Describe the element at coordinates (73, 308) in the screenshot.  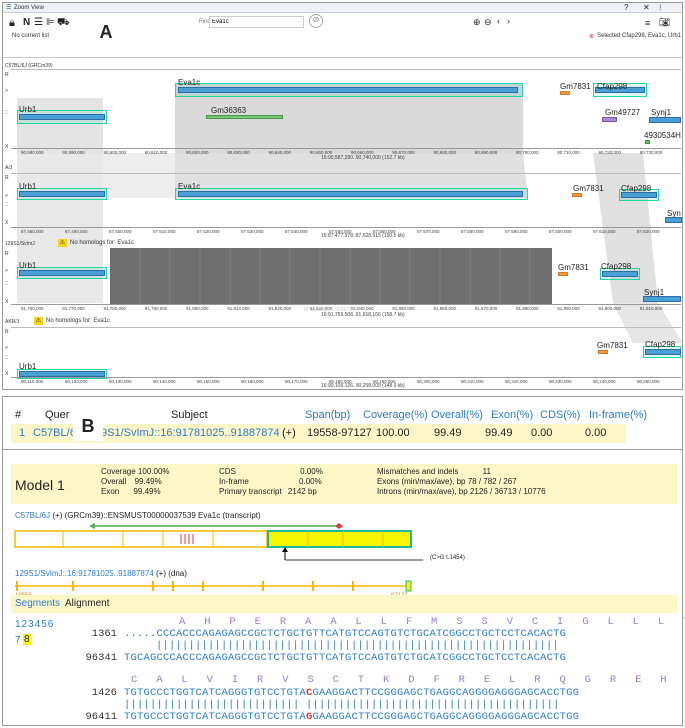
I see `axis-tick-label: 91,770,000` at that location.